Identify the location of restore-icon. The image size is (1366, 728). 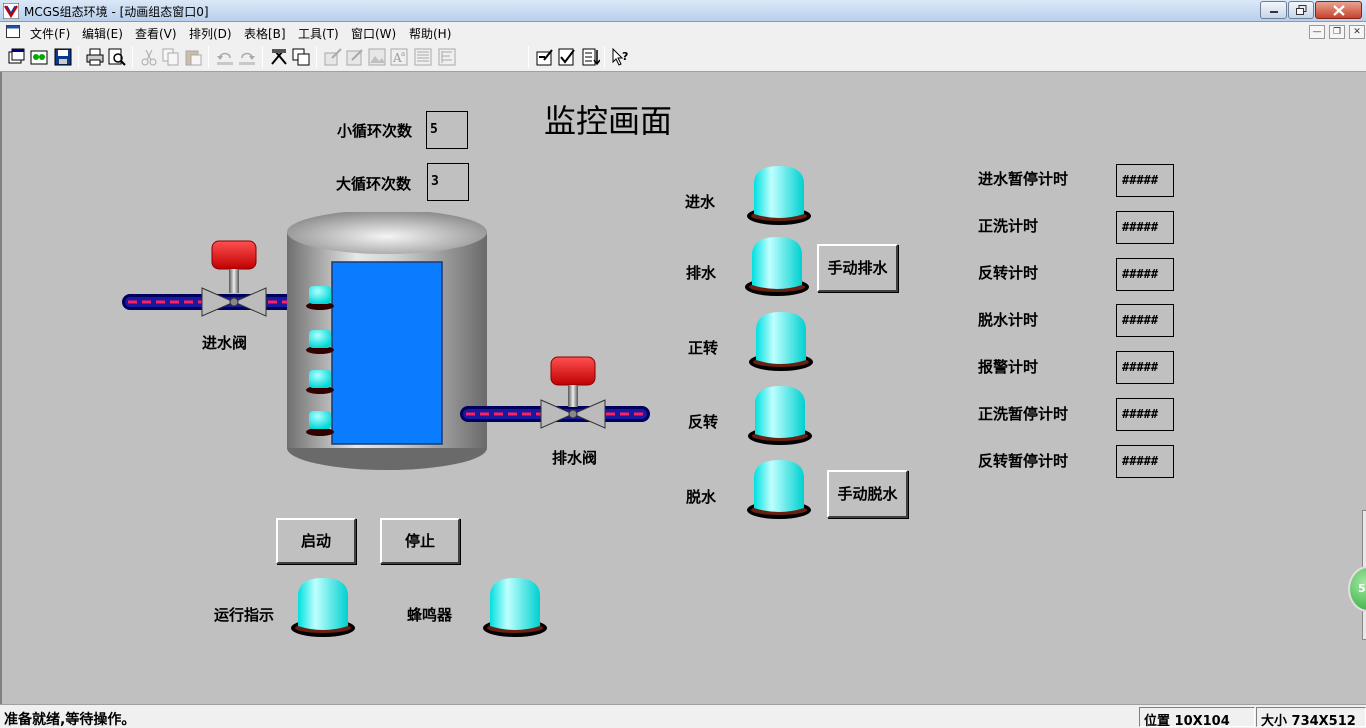
(1300, 10).